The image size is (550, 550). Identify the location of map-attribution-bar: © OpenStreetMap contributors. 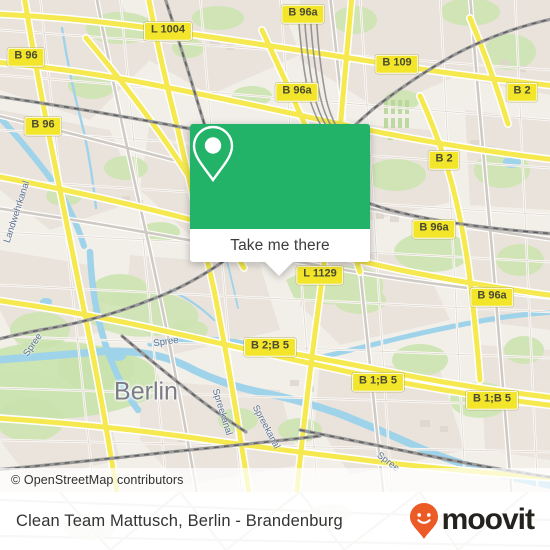
(275, 480).